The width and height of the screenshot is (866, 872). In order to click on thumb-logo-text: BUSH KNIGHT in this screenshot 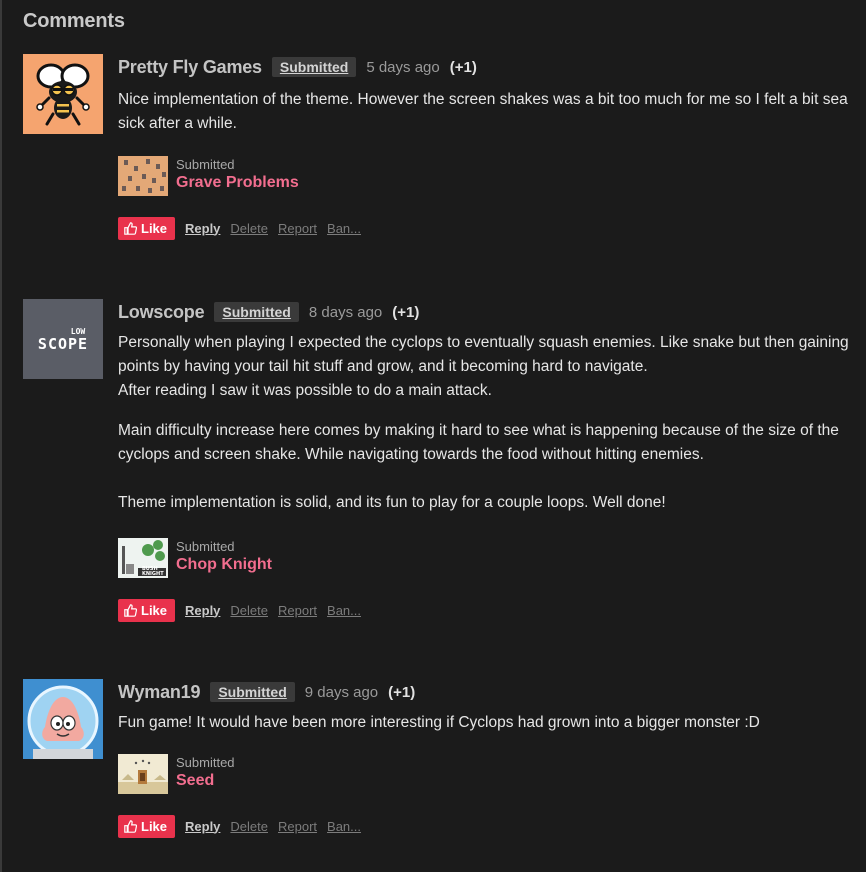, I will do `click(153, 572)`.